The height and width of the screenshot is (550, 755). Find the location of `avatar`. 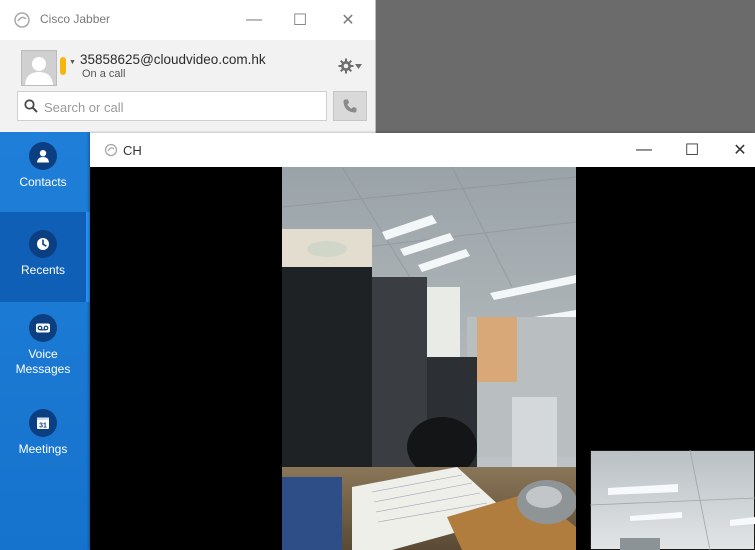

avatar is located at coordinates (39, 68).